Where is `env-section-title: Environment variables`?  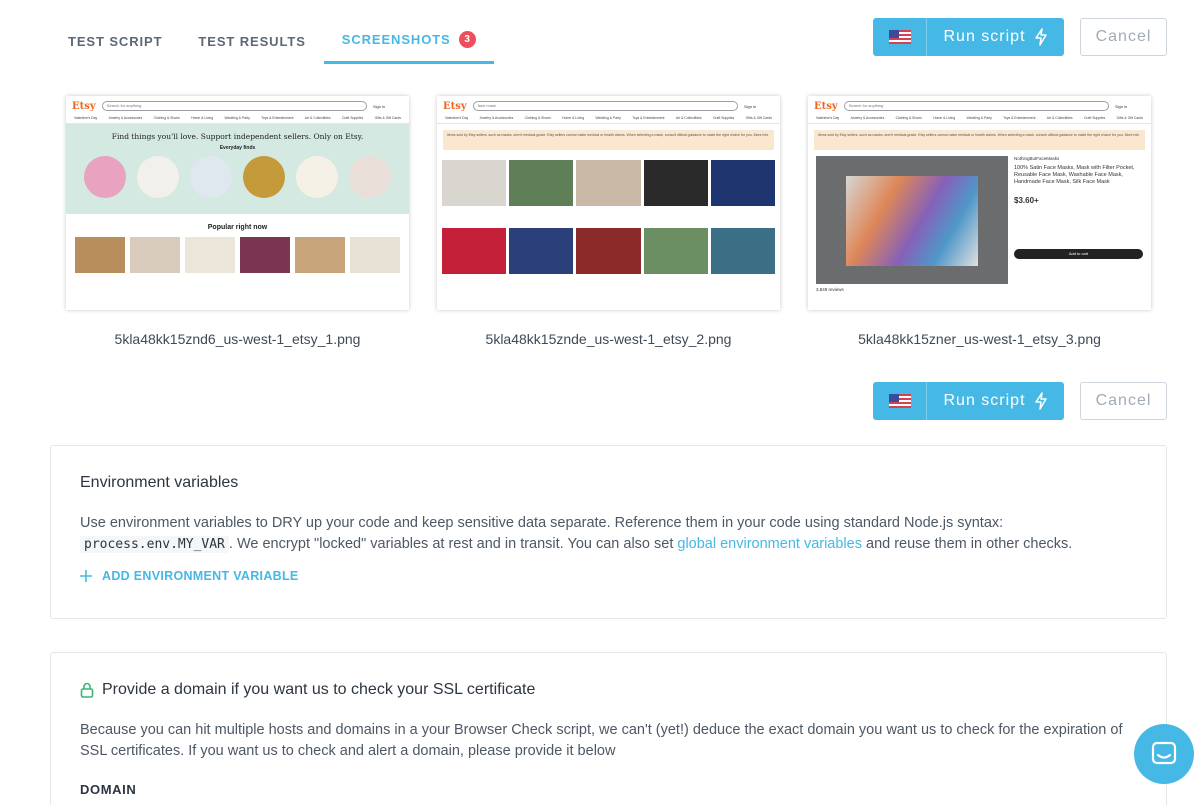 env-section-title: Environment variables is located at coordinates (159, 482).